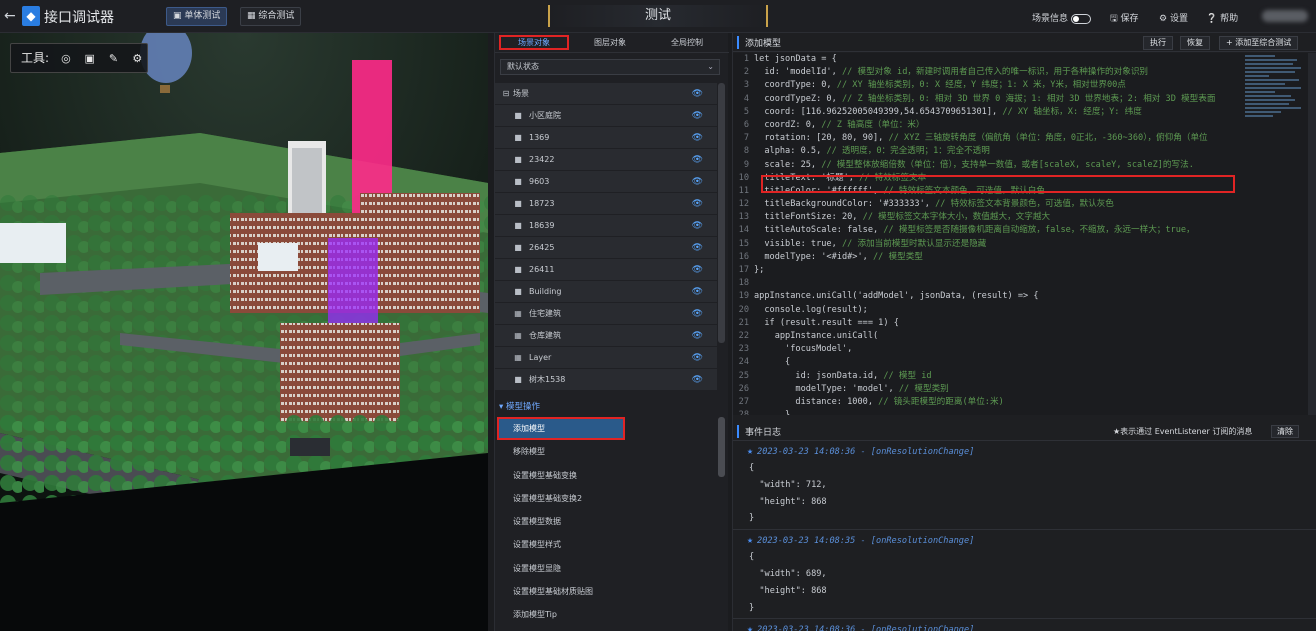 Image resolution: width=1316 pixels, height=631 pixels. I want to click on tree-item: ■ 23422 👁, so click(606, 160).